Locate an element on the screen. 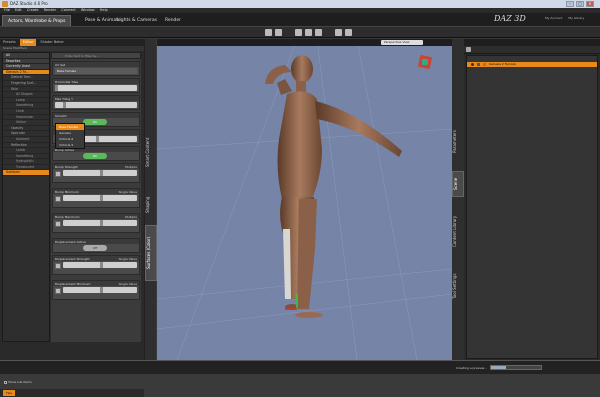 Image resolution: width=600 pixels, height=397 pixels. tab-presets: Presets is located at coordinates (9, 42).